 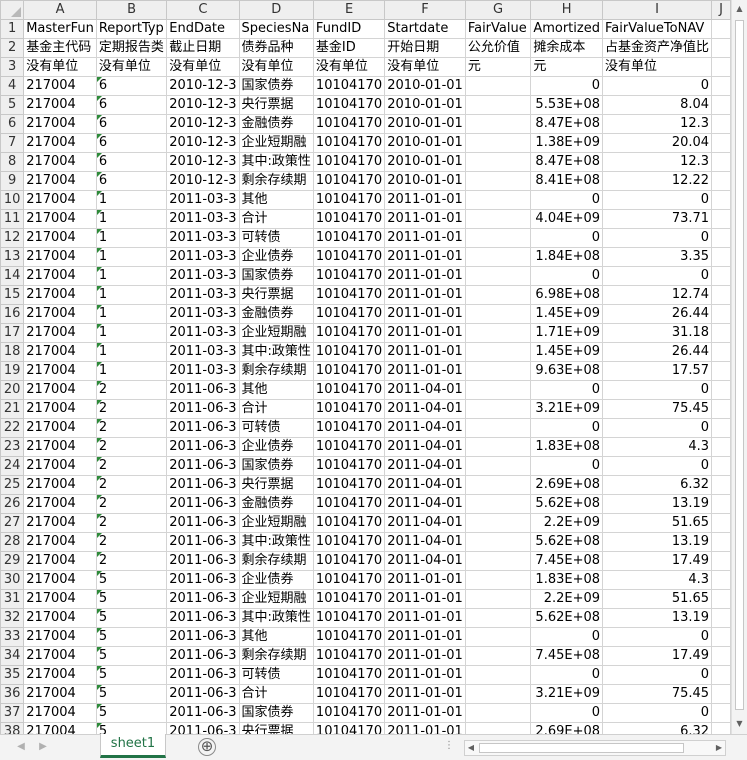 What do you see at coordinates (12, 105) in the screenshot?
I see `row-header: 5` at bounding box center [12, 105].